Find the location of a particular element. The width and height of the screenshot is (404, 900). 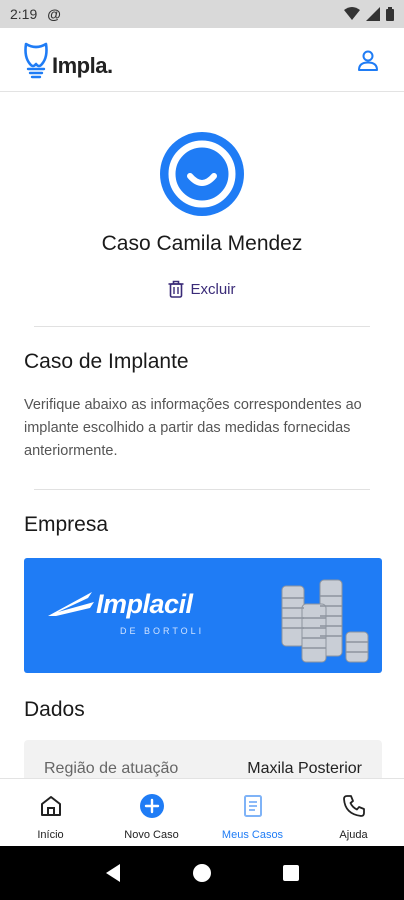

nav-label: Novo Caso is located at coordinates (151, 835).